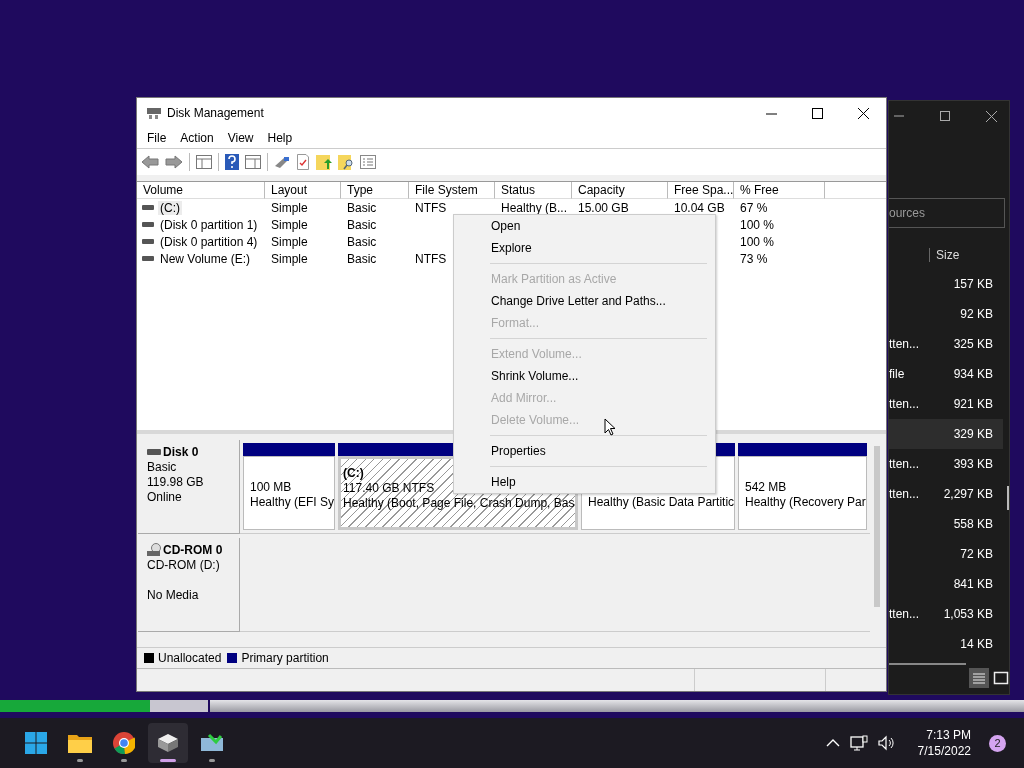 Image resolution: width=1024 pixels, height=768 pixels. I want to click on file-size: 1,053 KB, so click(968, 614).